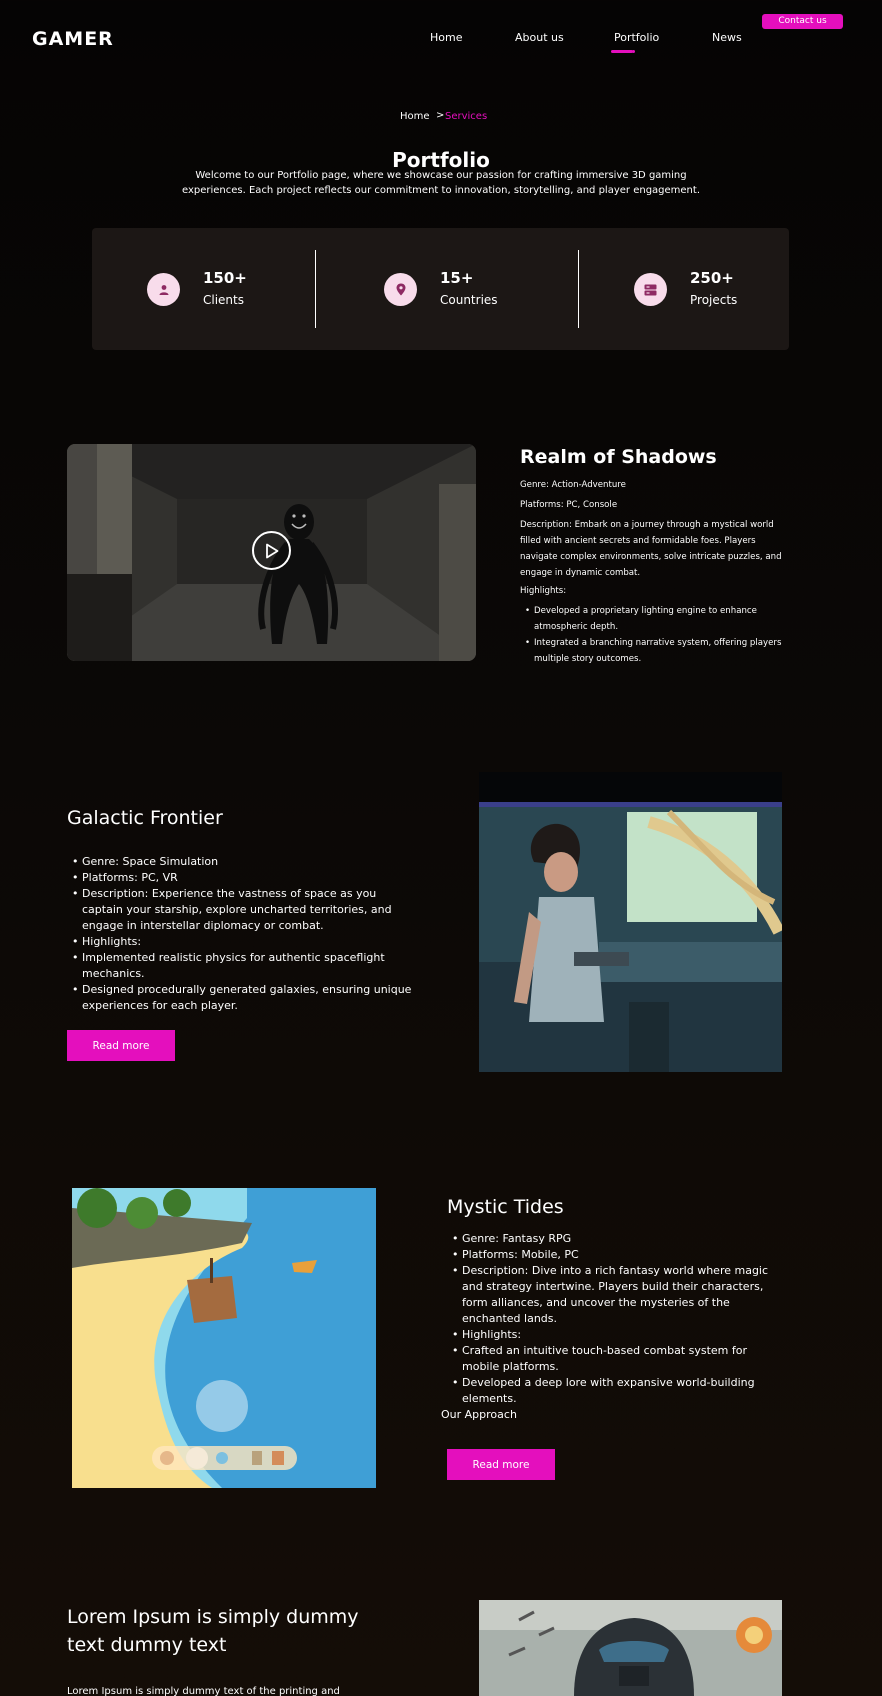 This screenshot has width=882, height=1696. I want to click on stat-countries-label: Countries, so click(469, 300).